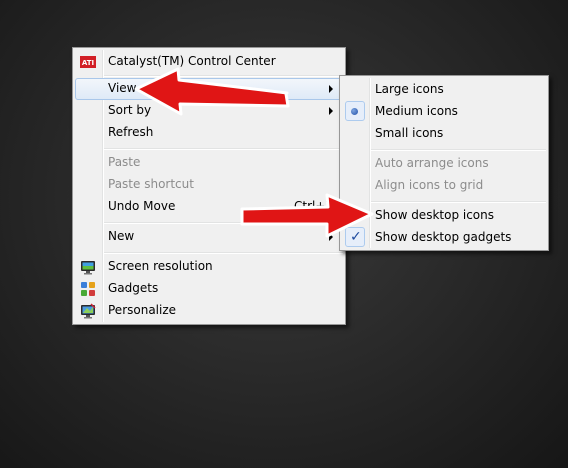  I want to click on ati-logo-icon: ATI, so click(88, 62).